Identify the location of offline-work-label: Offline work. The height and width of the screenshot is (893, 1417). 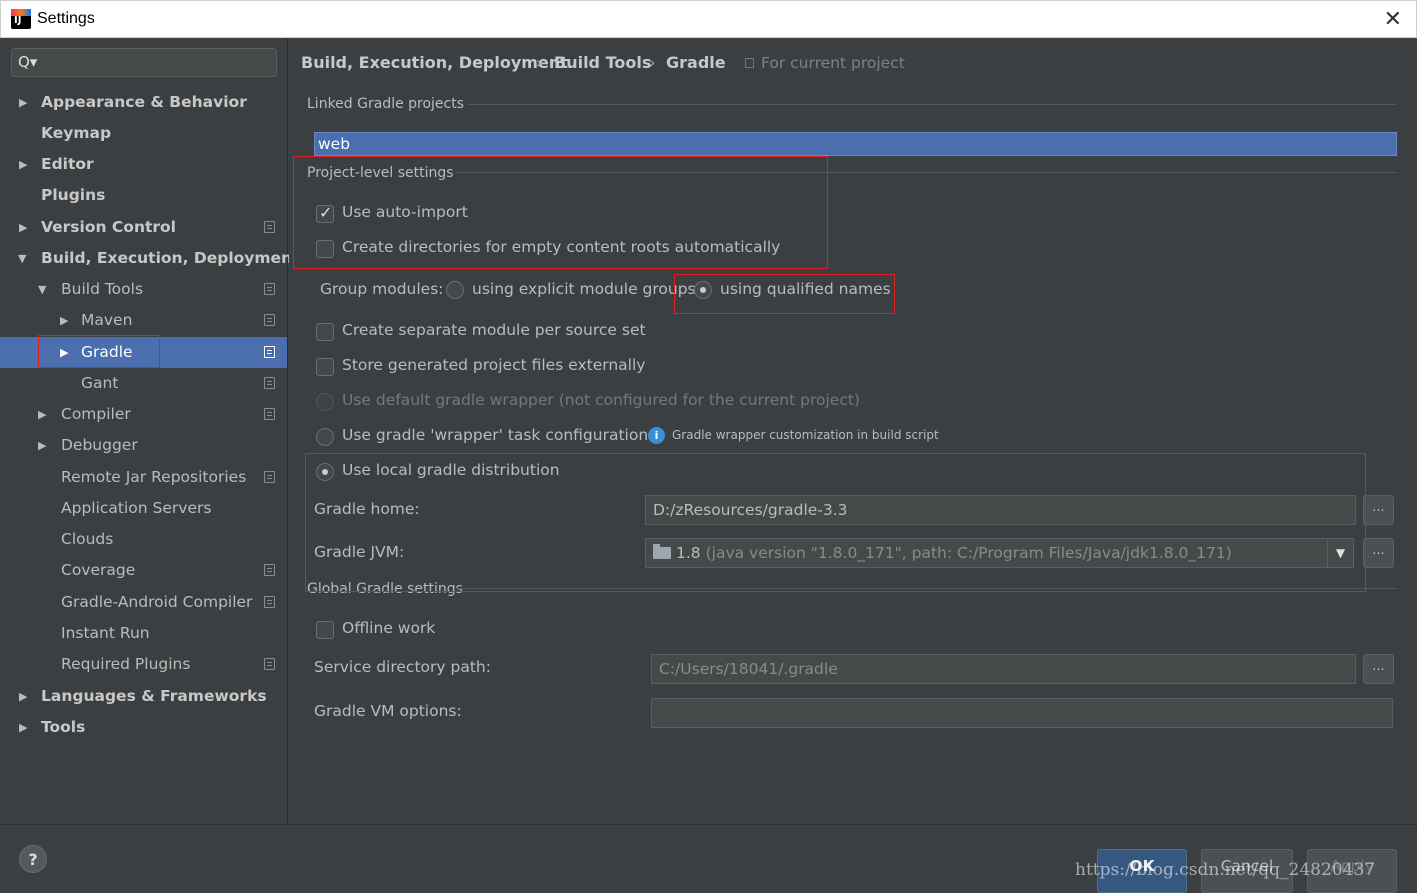
(389, 628).